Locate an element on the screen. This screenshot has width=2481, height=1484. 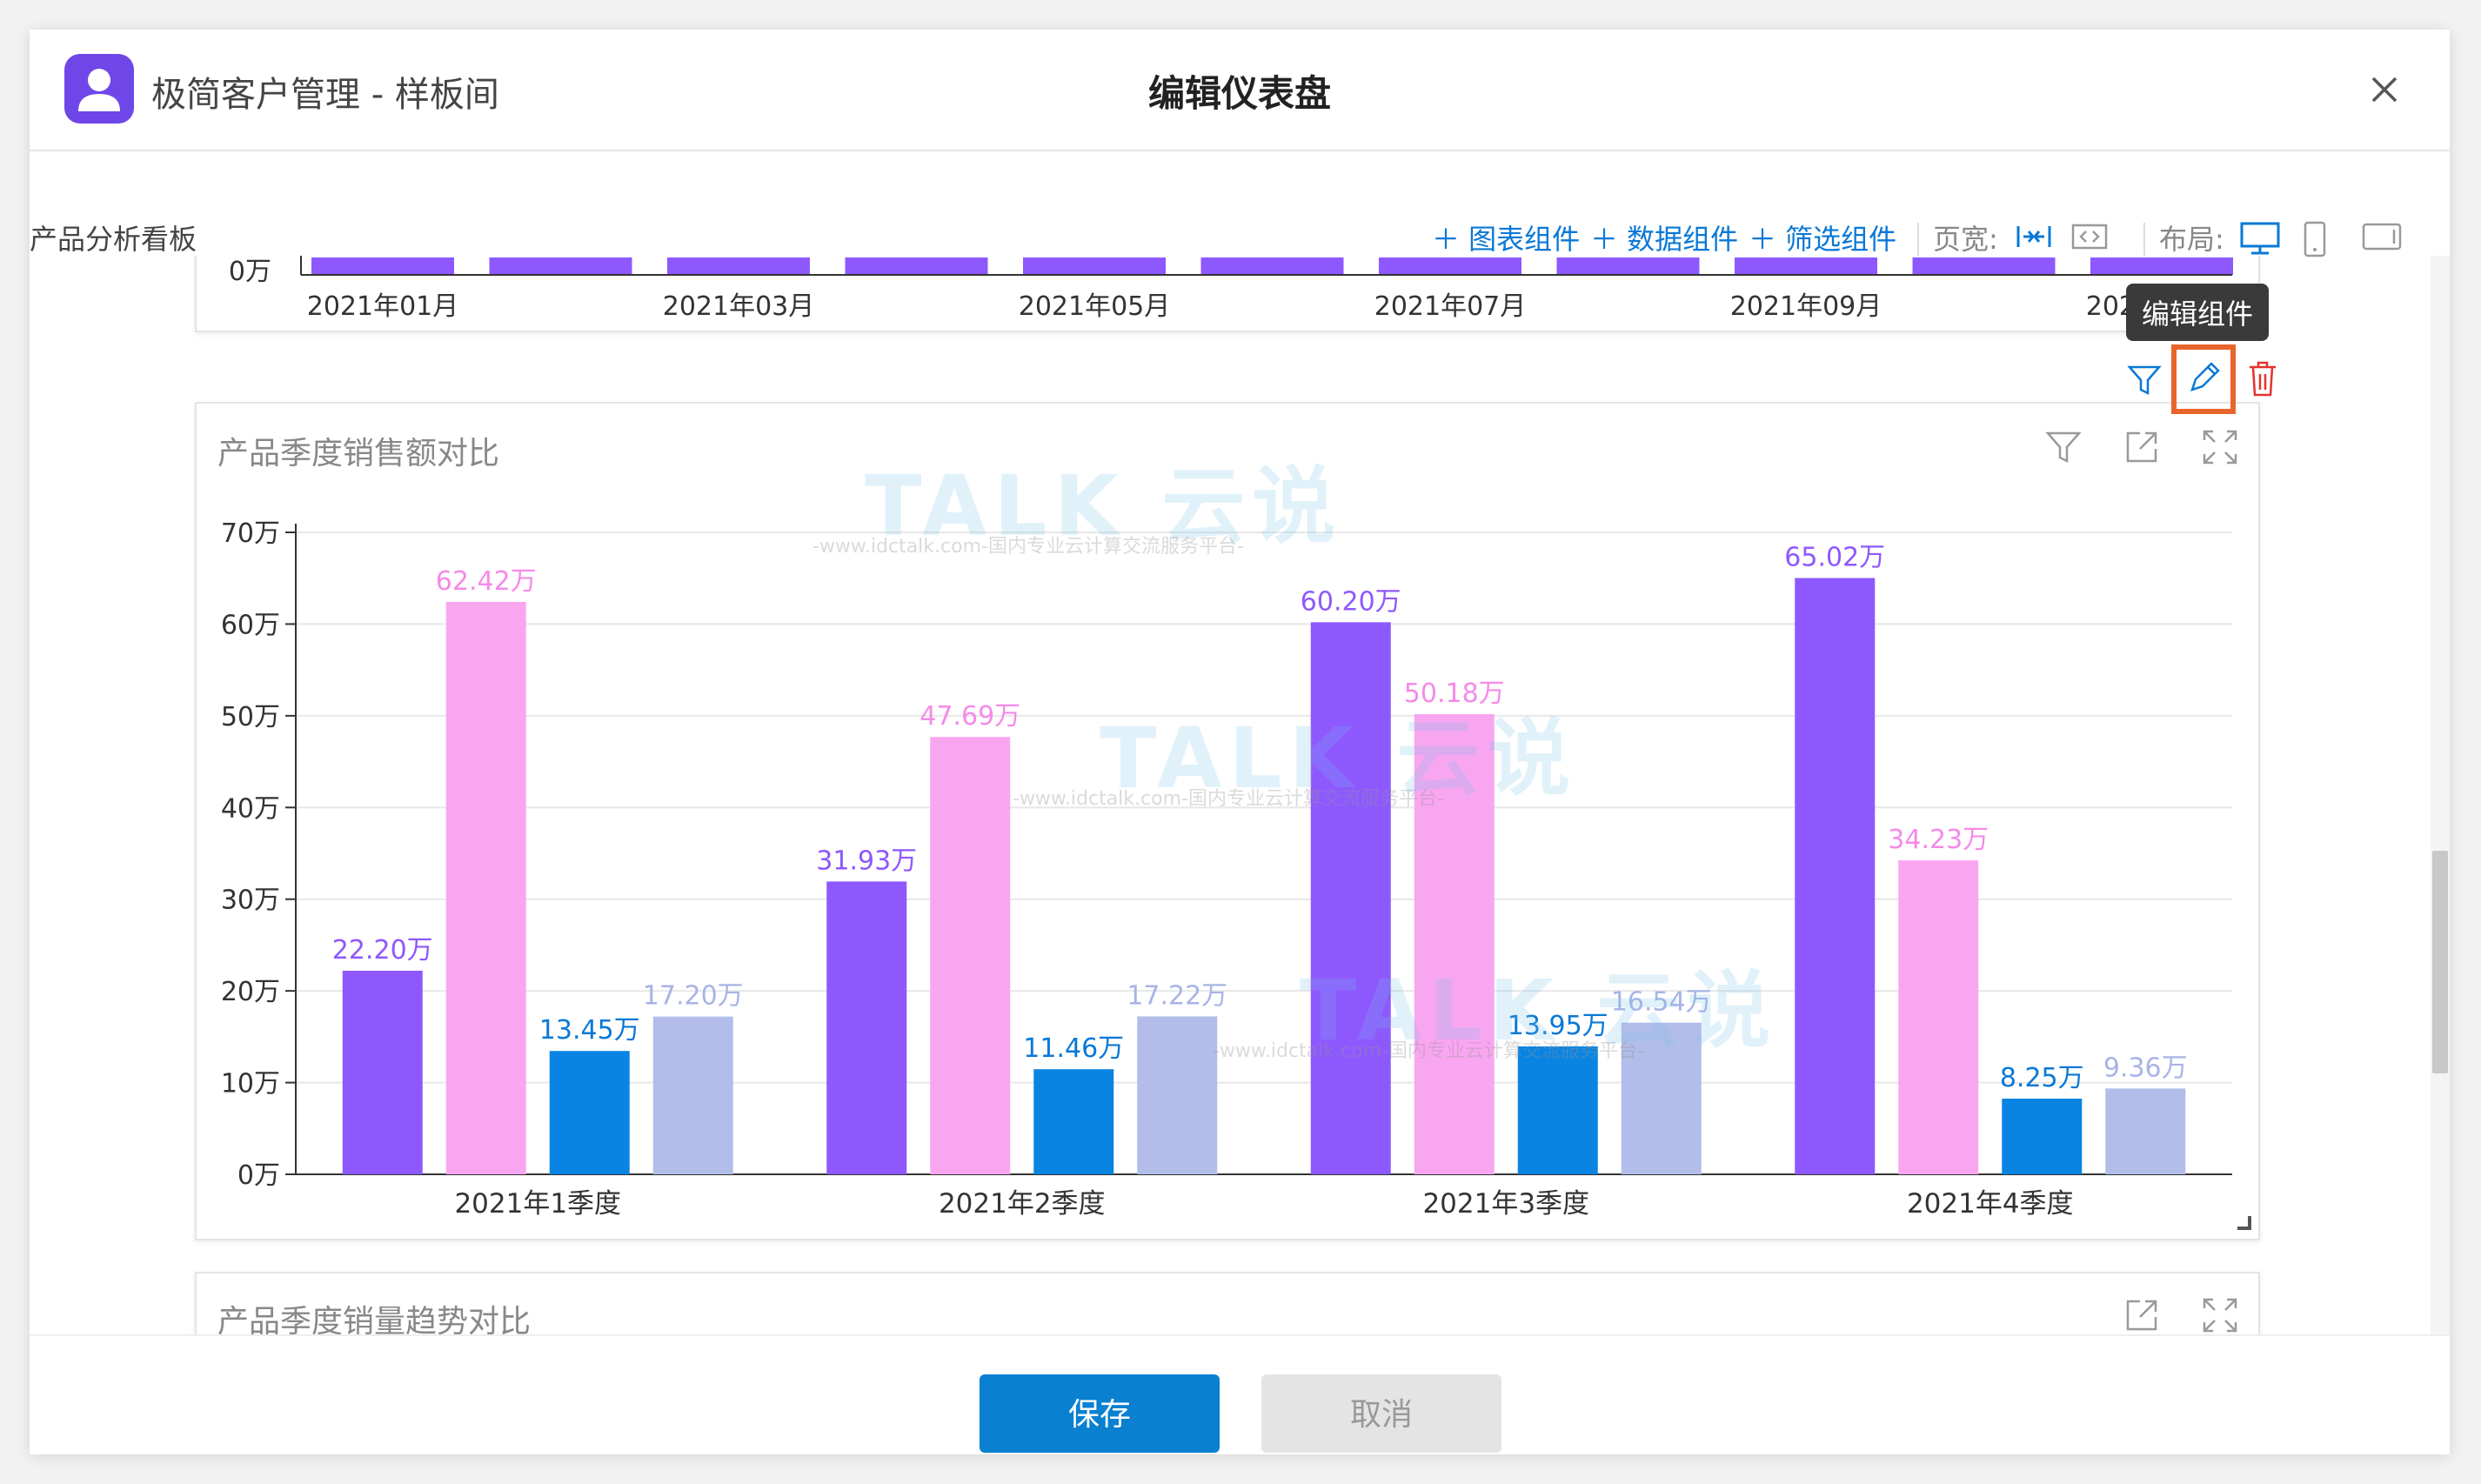
bar-value-label: 8.25万 is located at coordinates (2042, 1078).